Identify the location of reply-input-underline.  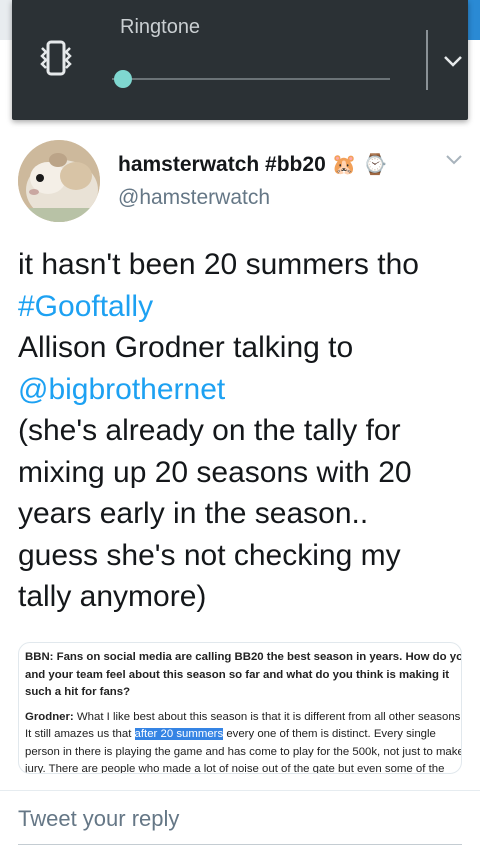
(240, 844).